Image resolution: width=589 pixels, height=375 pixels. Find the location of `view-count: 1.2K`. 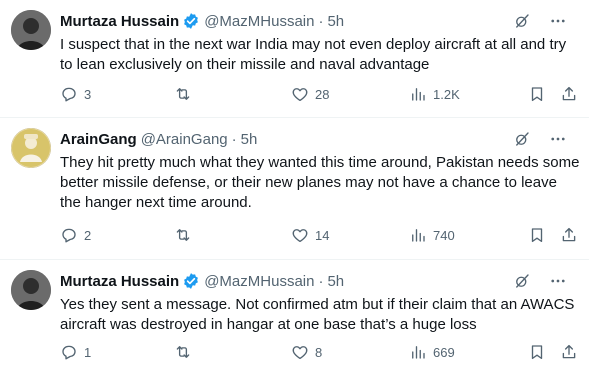

view-count: 1.2K is located at coordinates (446, 94).